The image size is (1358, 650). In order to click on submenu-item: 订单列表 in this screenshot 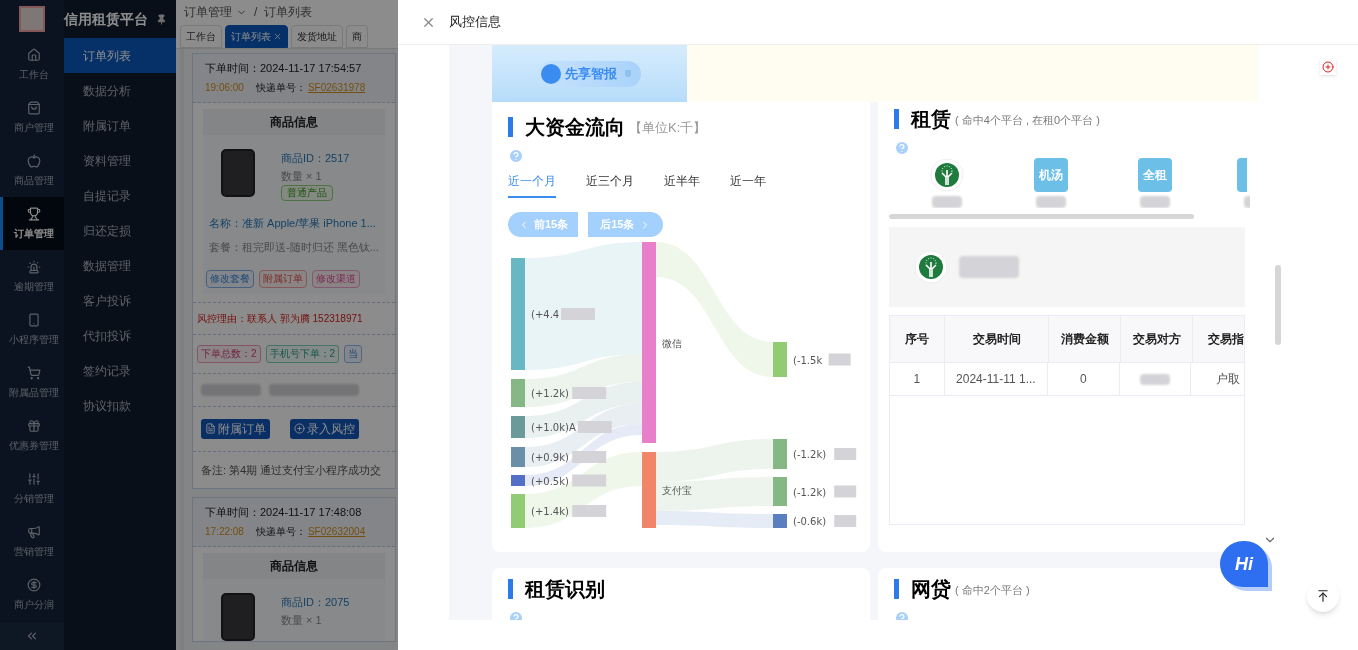, I will do `click(120, 55)`.